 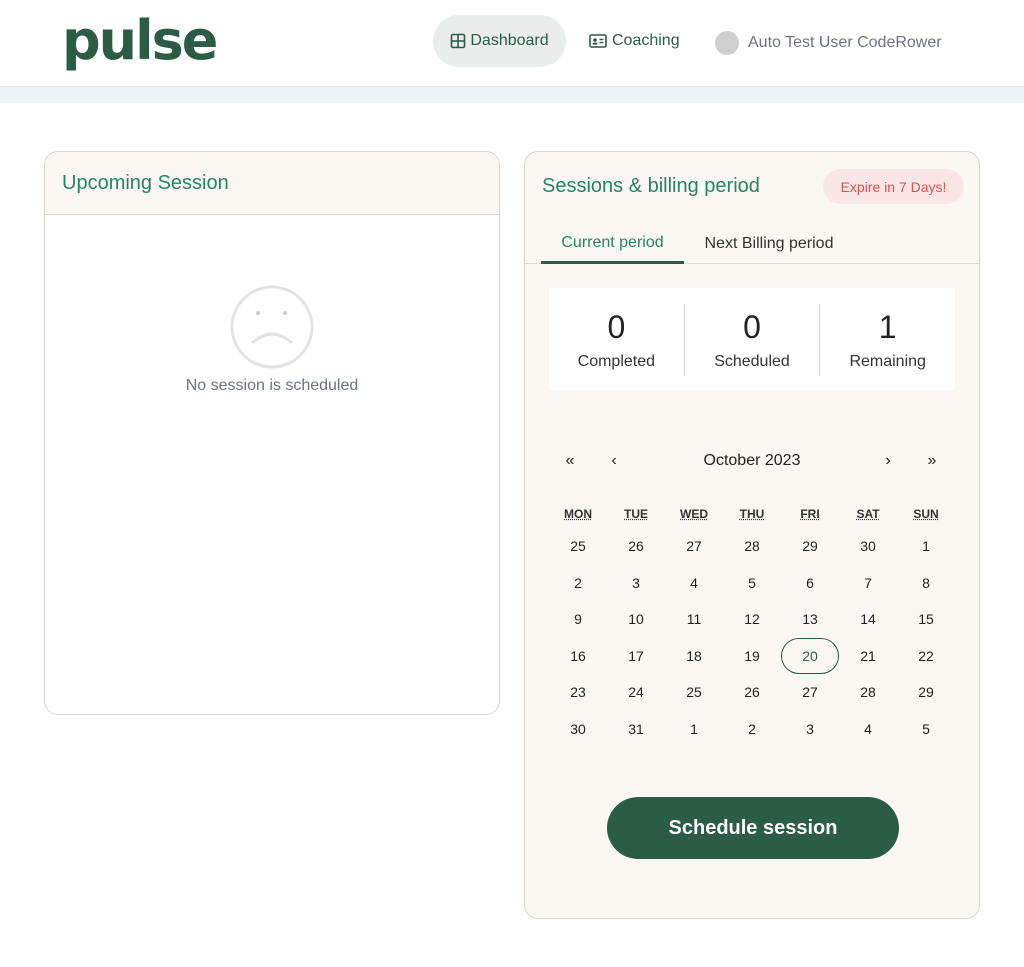 What do you see at coordinates (887, 361) in the screenshot?
I see `stat-remaining-label: Remaining` at bounding box center [887, 361].